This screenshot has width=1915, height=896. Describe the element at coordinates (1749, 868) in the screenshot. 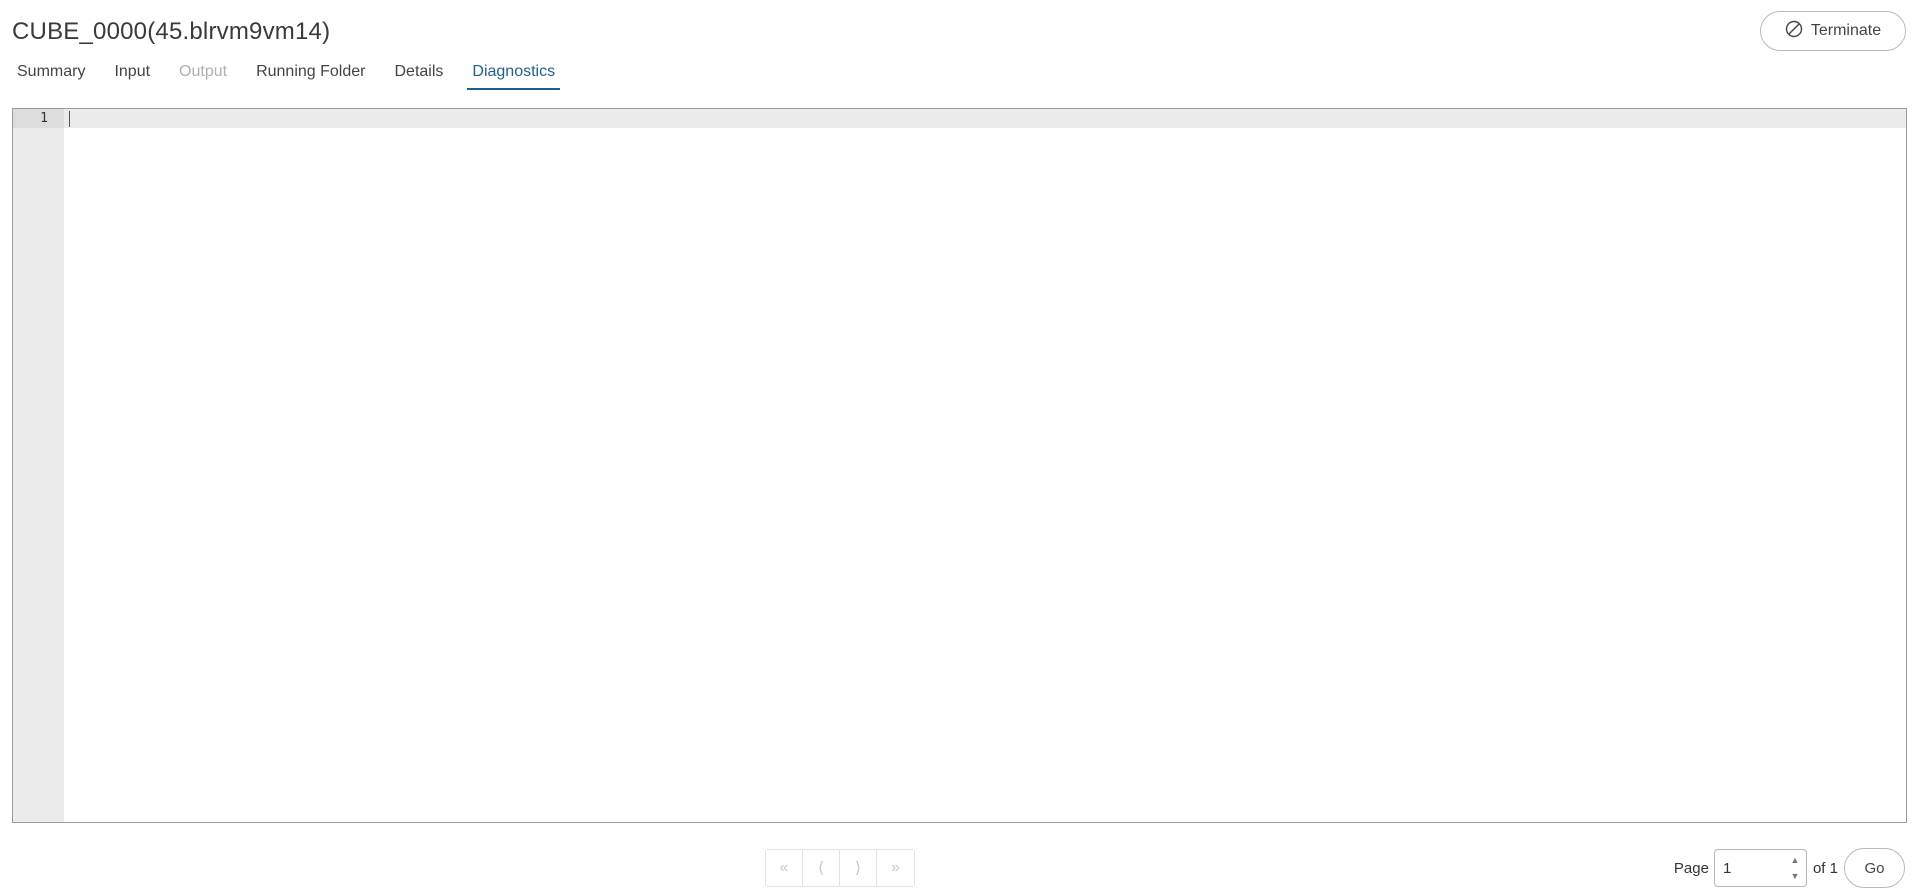

I see `page-number-input` at that location.